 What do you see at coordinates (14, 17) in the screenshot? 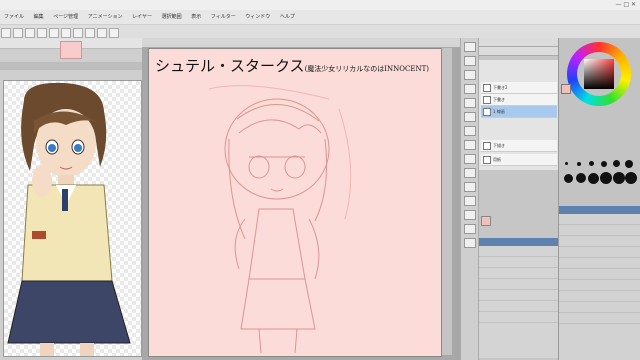
I see `menu-file: ファイル` at bounding box center [14, 17].